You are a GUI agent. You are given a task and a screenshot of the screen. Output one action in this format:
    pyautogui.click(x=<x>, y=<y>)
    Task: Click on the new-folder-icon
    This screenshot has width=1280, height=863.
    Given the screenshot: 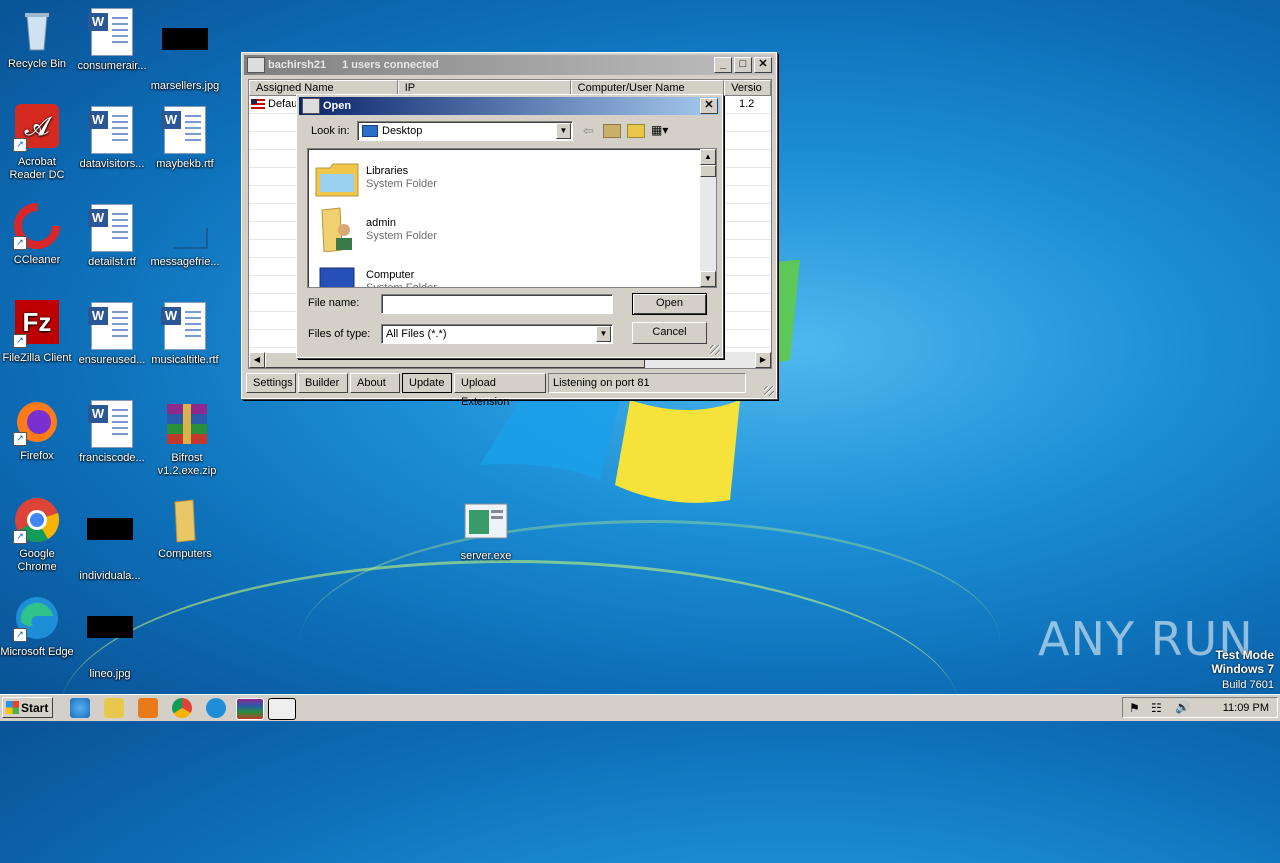 What is the action you would take?
    pyautogui.click(x=636, y=131)
    